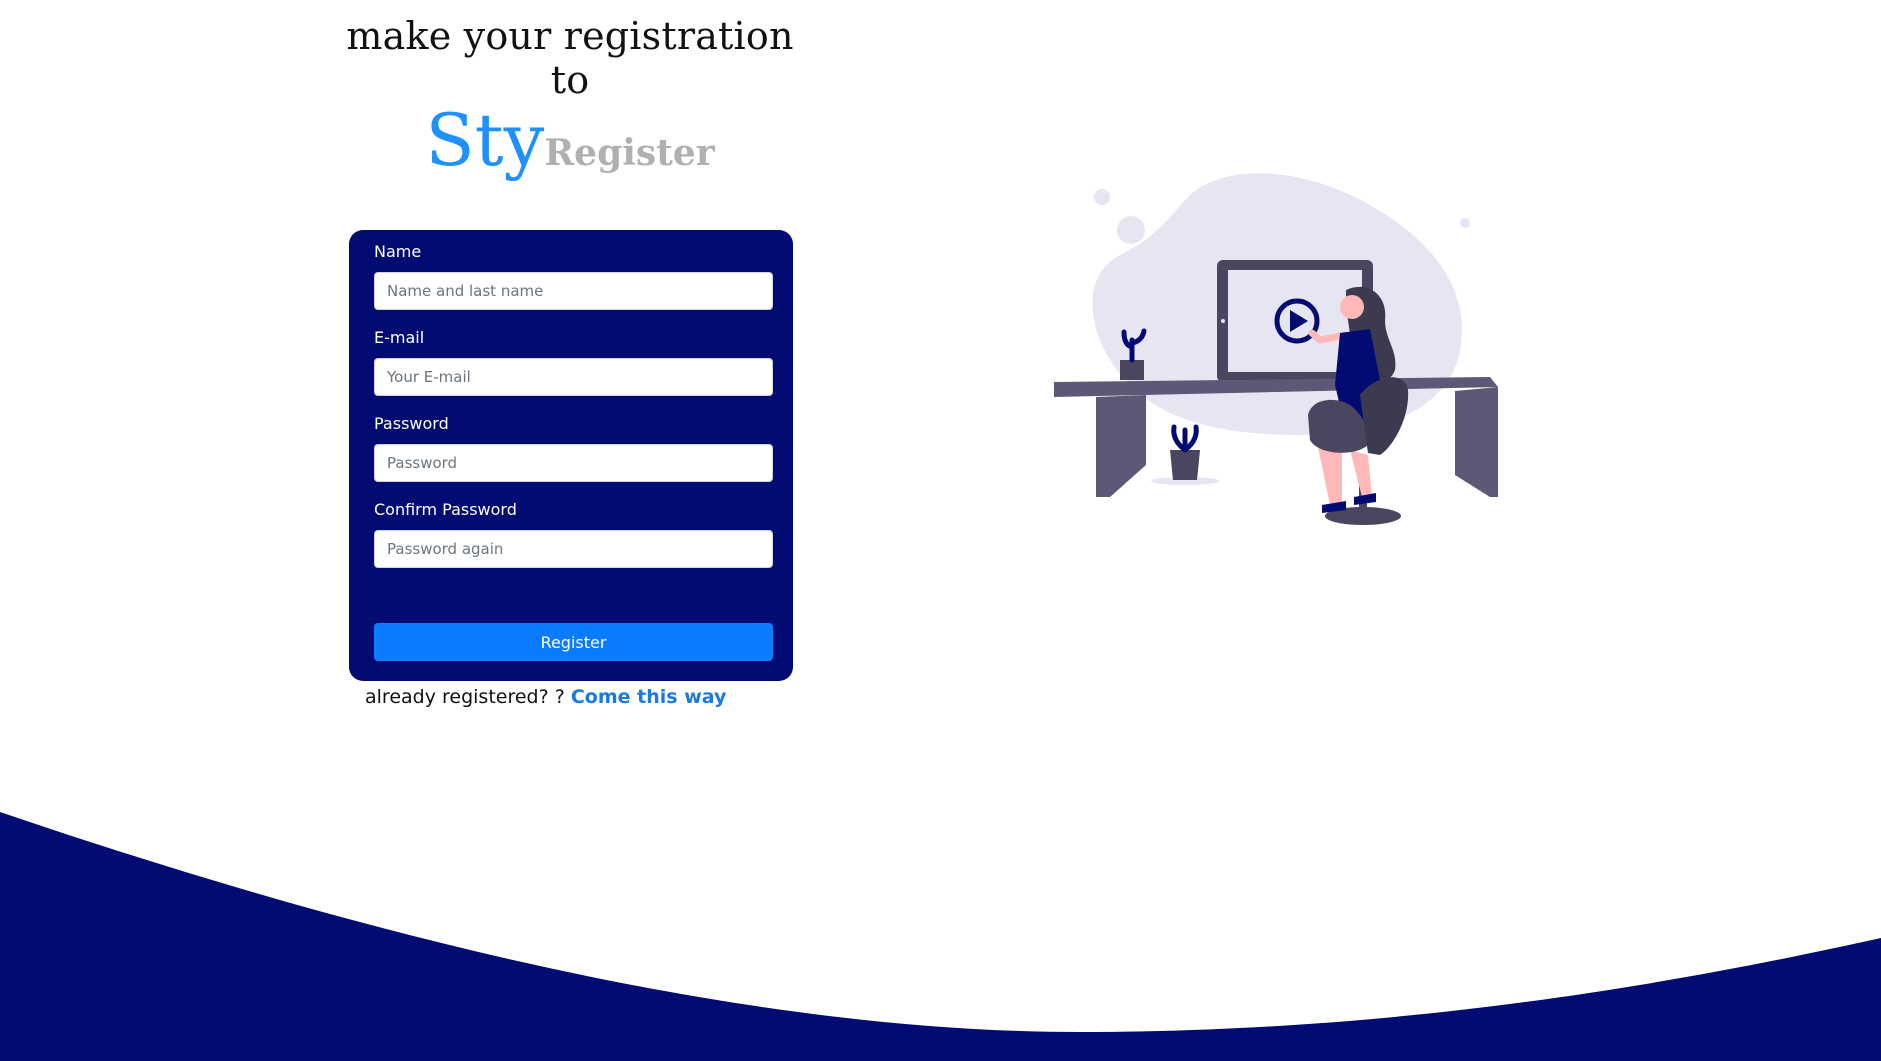  Describe the element at coordinates (573, 642) in the screenshot. I see `register-button: Register` at that location.